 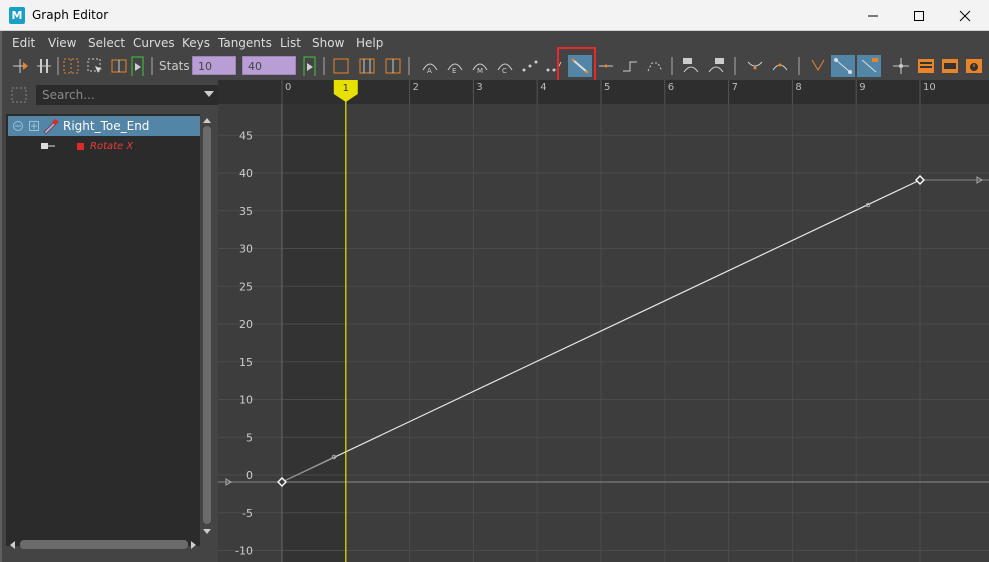 What do you see at coordinates (207, 325) in the screenshot?
I see `vertical-scrollbar` at bounding box center [207, 325].